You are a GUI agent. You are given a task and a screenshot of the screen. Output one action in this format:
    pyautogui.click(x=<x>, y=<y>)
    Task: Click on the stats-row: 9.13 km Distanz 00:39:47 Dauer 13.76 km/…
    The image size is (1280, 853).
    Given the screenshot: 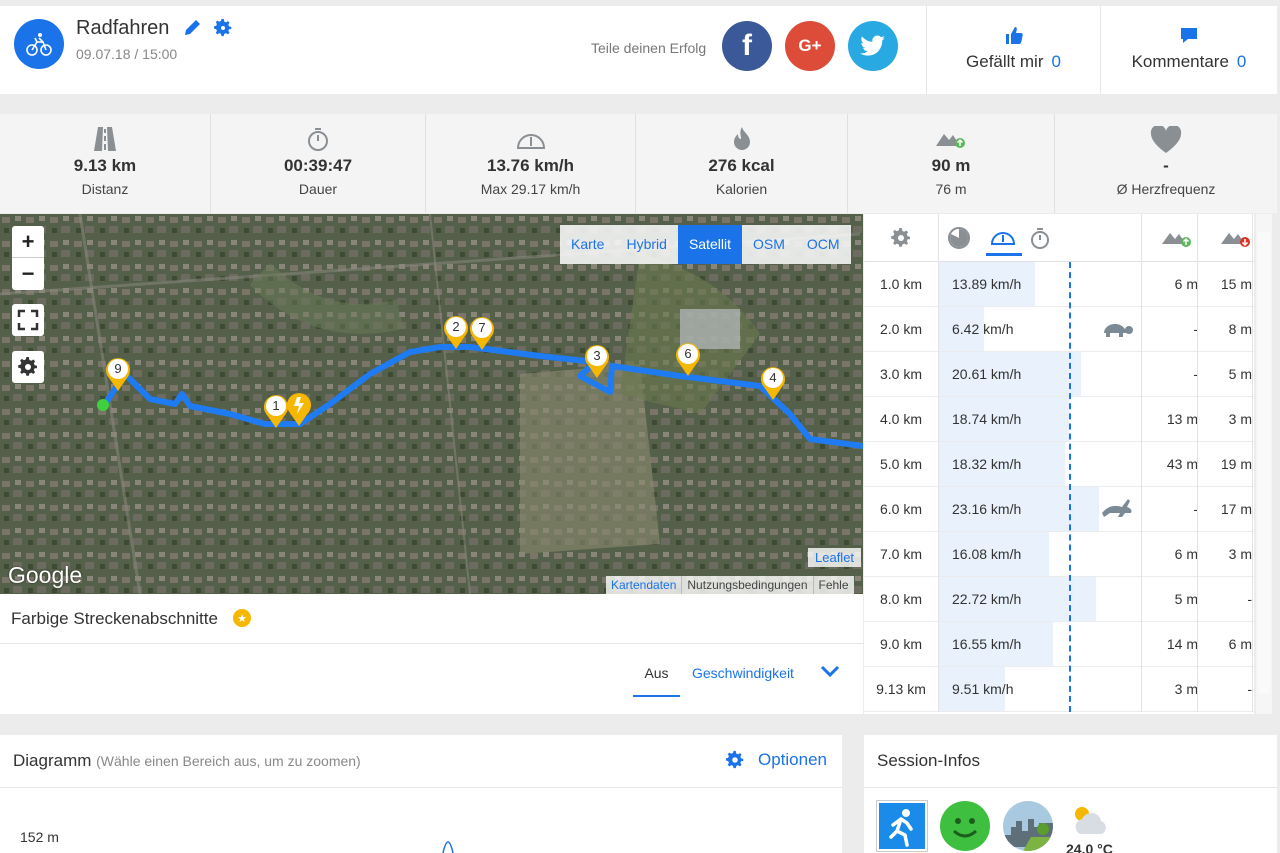 What is the action you would take?
    pyautogui.click(x=638, y=163)
    